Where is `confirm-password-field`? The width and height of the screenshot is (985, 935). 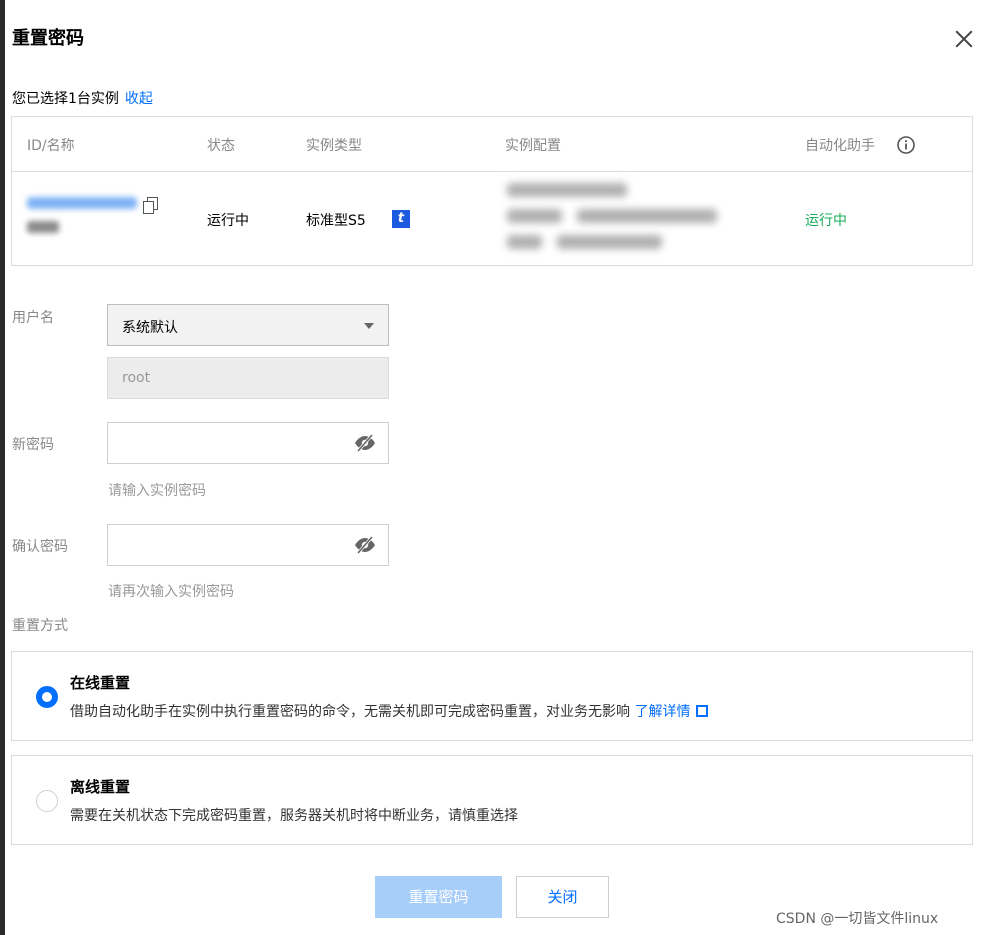 confirm-password-field is located at coordinates (248, 545).